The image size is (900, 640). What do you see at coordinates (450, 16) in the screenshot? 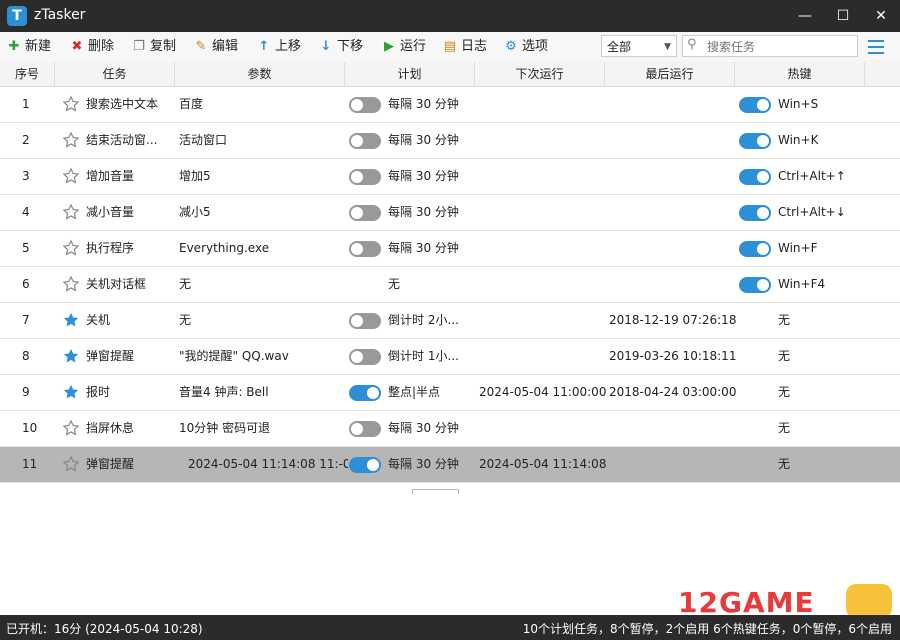
I see `title-bar: T zTasker — ☐ ✕` at bounding box center [450, 16].